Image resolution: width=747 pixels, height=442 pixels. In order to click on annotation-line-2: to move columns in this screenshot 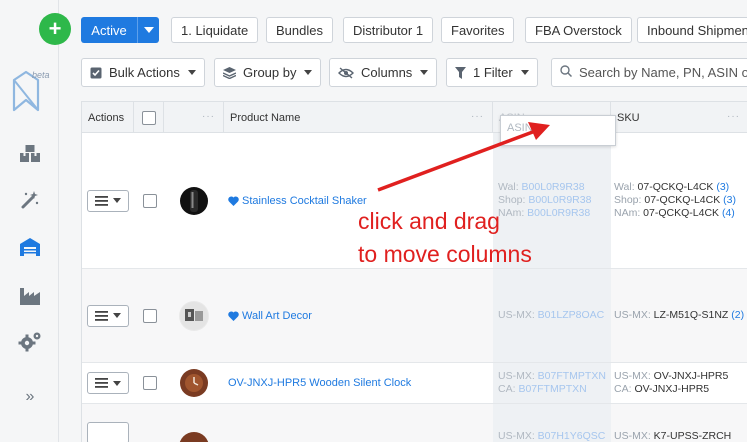, I will do `click(445, 254)`.